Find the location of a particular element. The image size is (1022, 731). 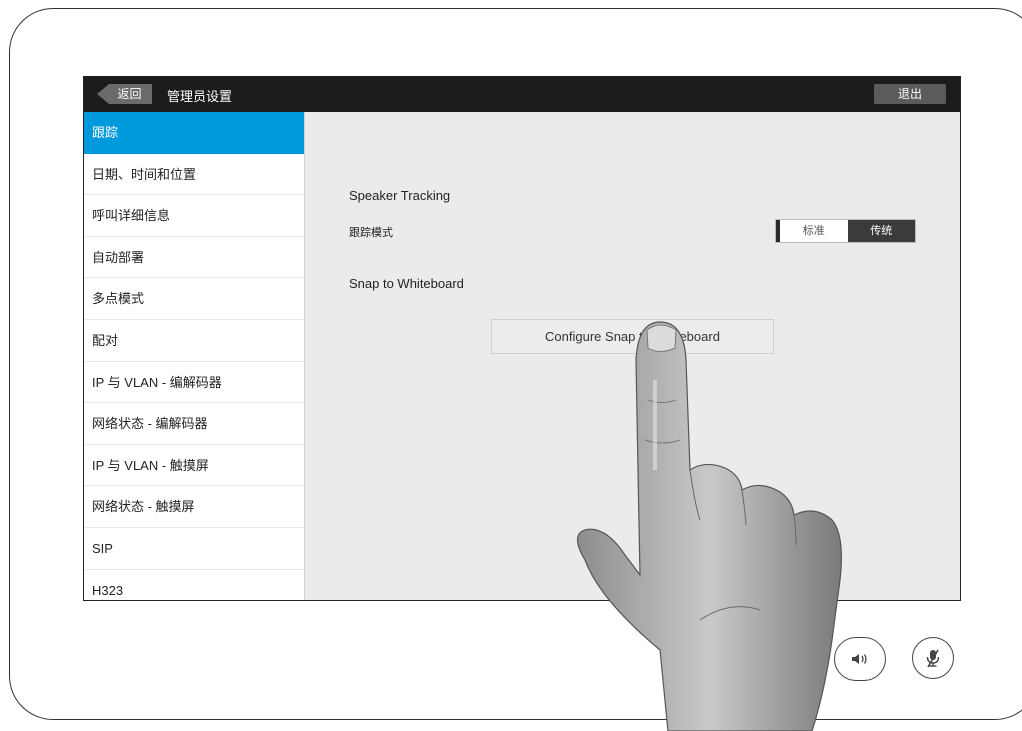

sidebar-item-pairing: 配对 is located at coordinates (194, 341).